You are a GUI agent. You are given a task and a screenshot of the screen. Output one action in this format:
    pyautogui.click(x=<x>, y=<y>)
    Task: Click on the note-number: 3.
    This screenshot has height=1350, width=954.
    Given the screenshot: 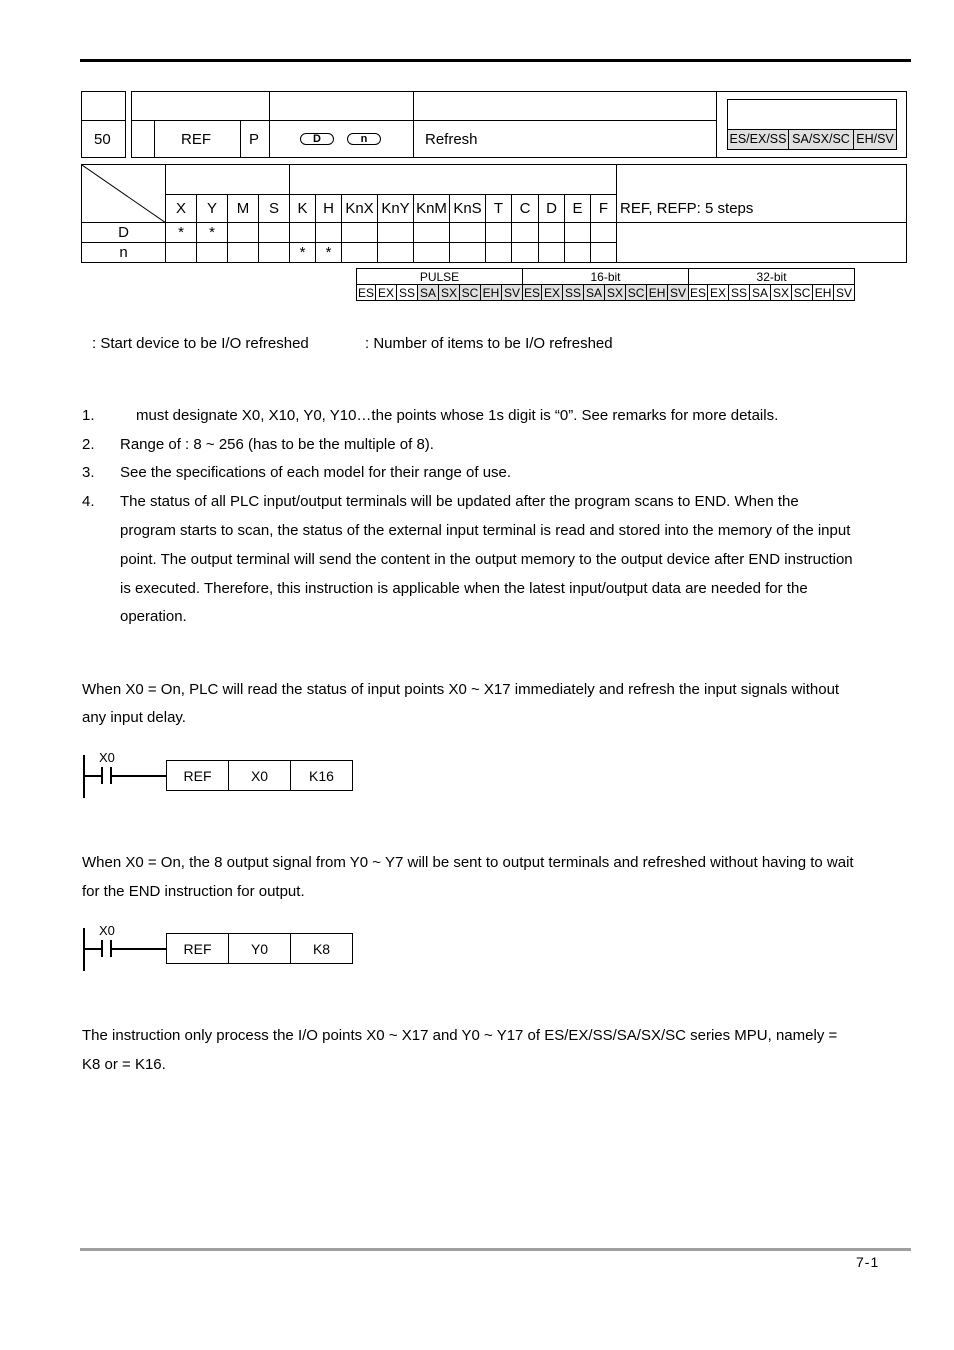 What is the action you would take?
    pyautogui.click(x=88, y=472)
    